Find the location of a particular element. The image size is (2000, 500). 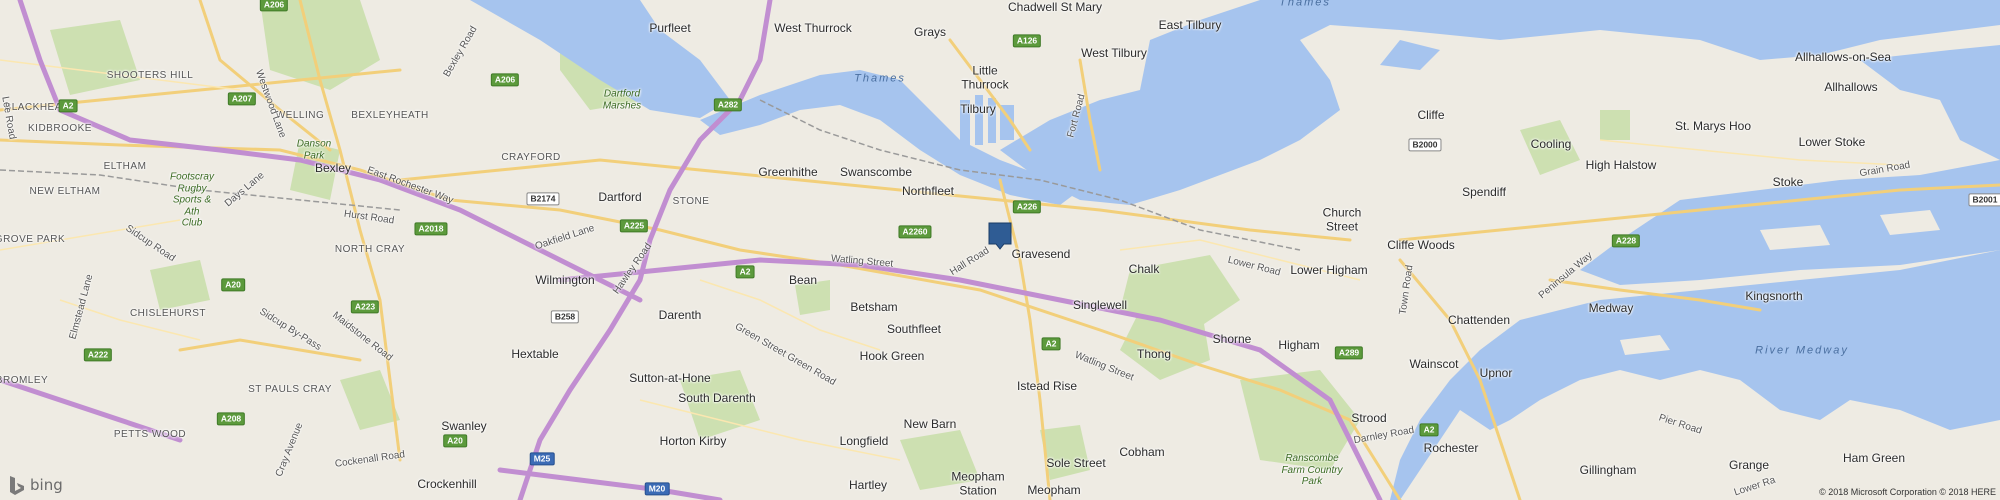

place-label: Kingsnorth is located at coordinates (1774, 296).